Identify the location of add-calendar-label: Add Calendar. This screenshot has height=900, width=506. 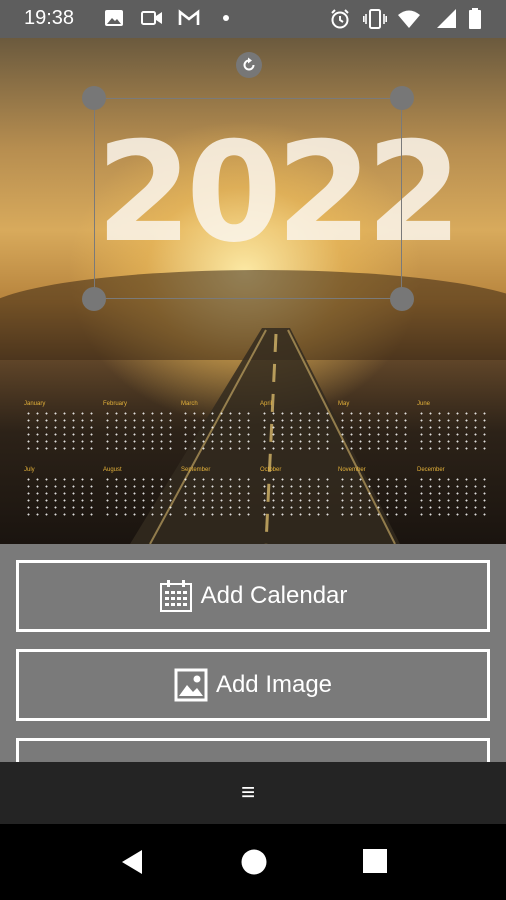
(274, 595).